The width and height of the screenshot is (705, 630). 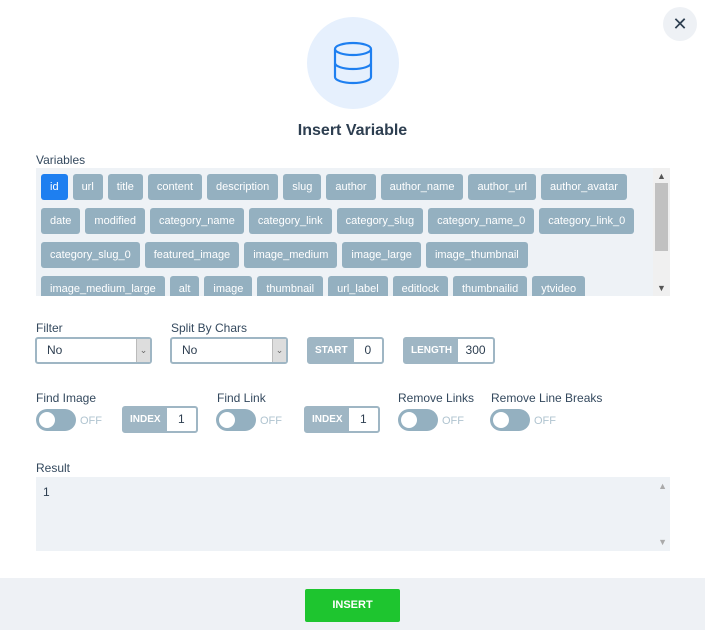 I want to click on insert-button: INSERT, so click(x=352, y=605).